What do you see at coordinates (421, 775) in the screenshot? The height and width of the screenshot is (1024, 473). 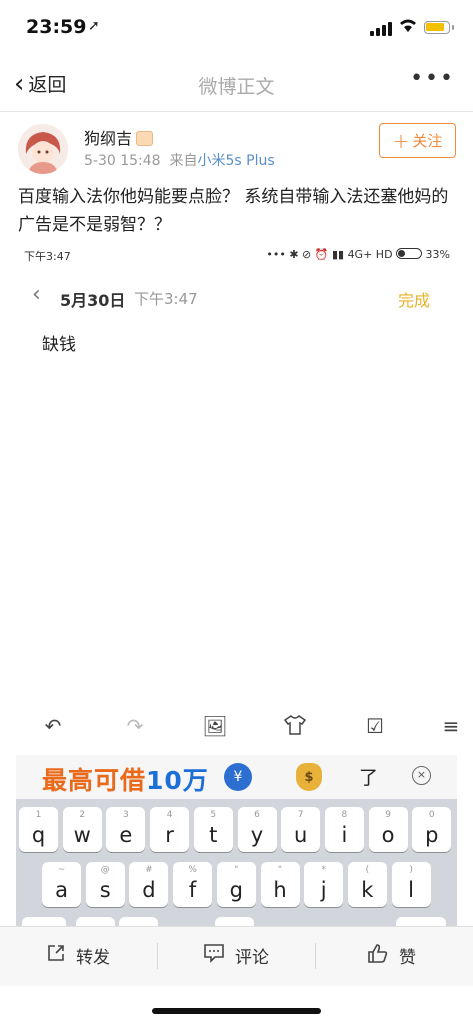 I see `close-icon: ×` at bounding box center [421, 775].